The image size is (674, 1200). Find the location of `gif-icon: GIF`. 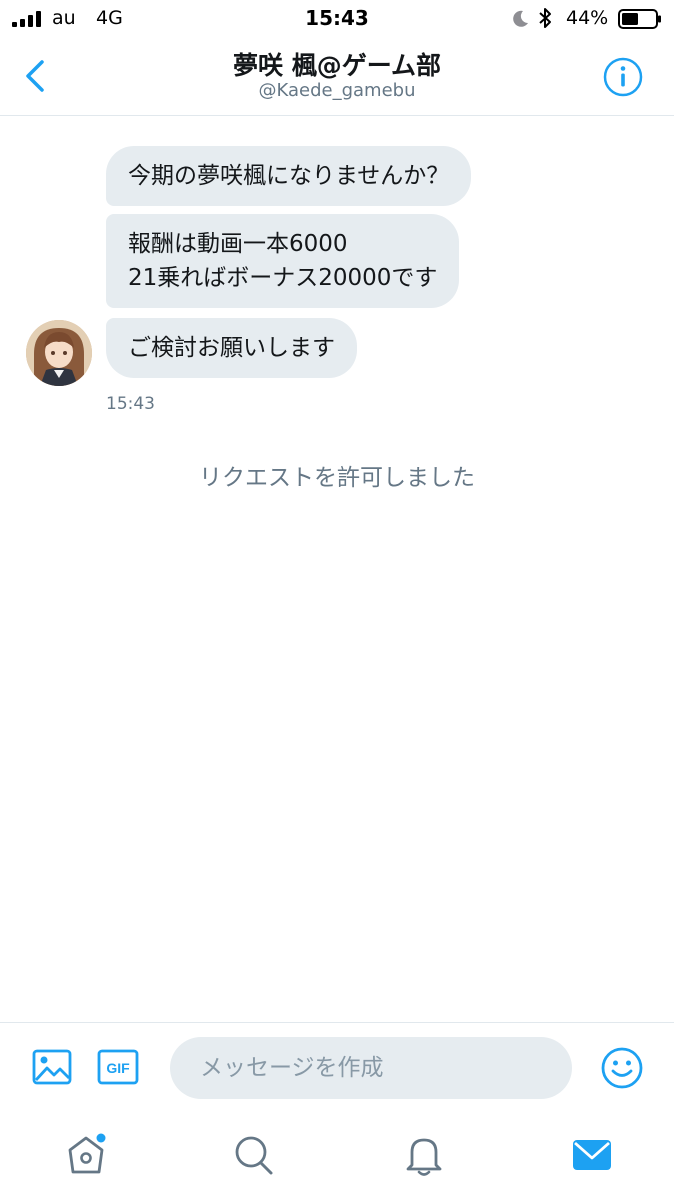

gif-icon: GIF is located at coordinates (118, 1067).